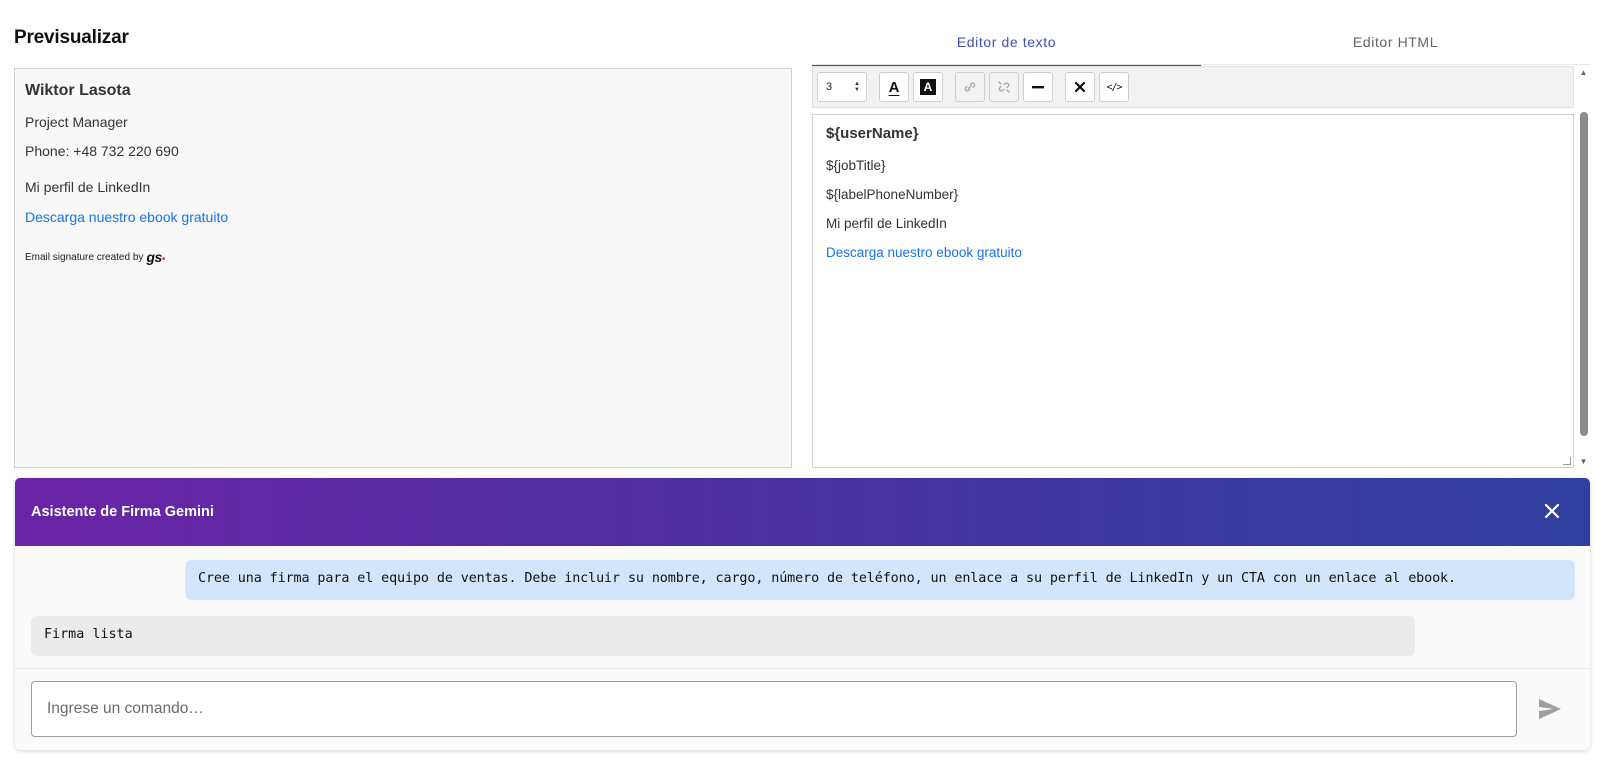  I want to click on preview-ebook-link: Descarga nuestro ebook gratuito, so click(403, 217).